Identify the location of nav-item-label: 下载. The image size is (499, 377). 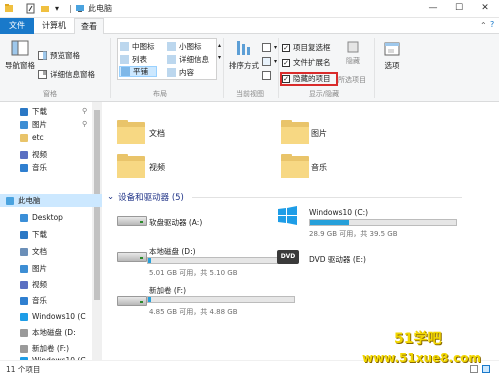
(39, 111).